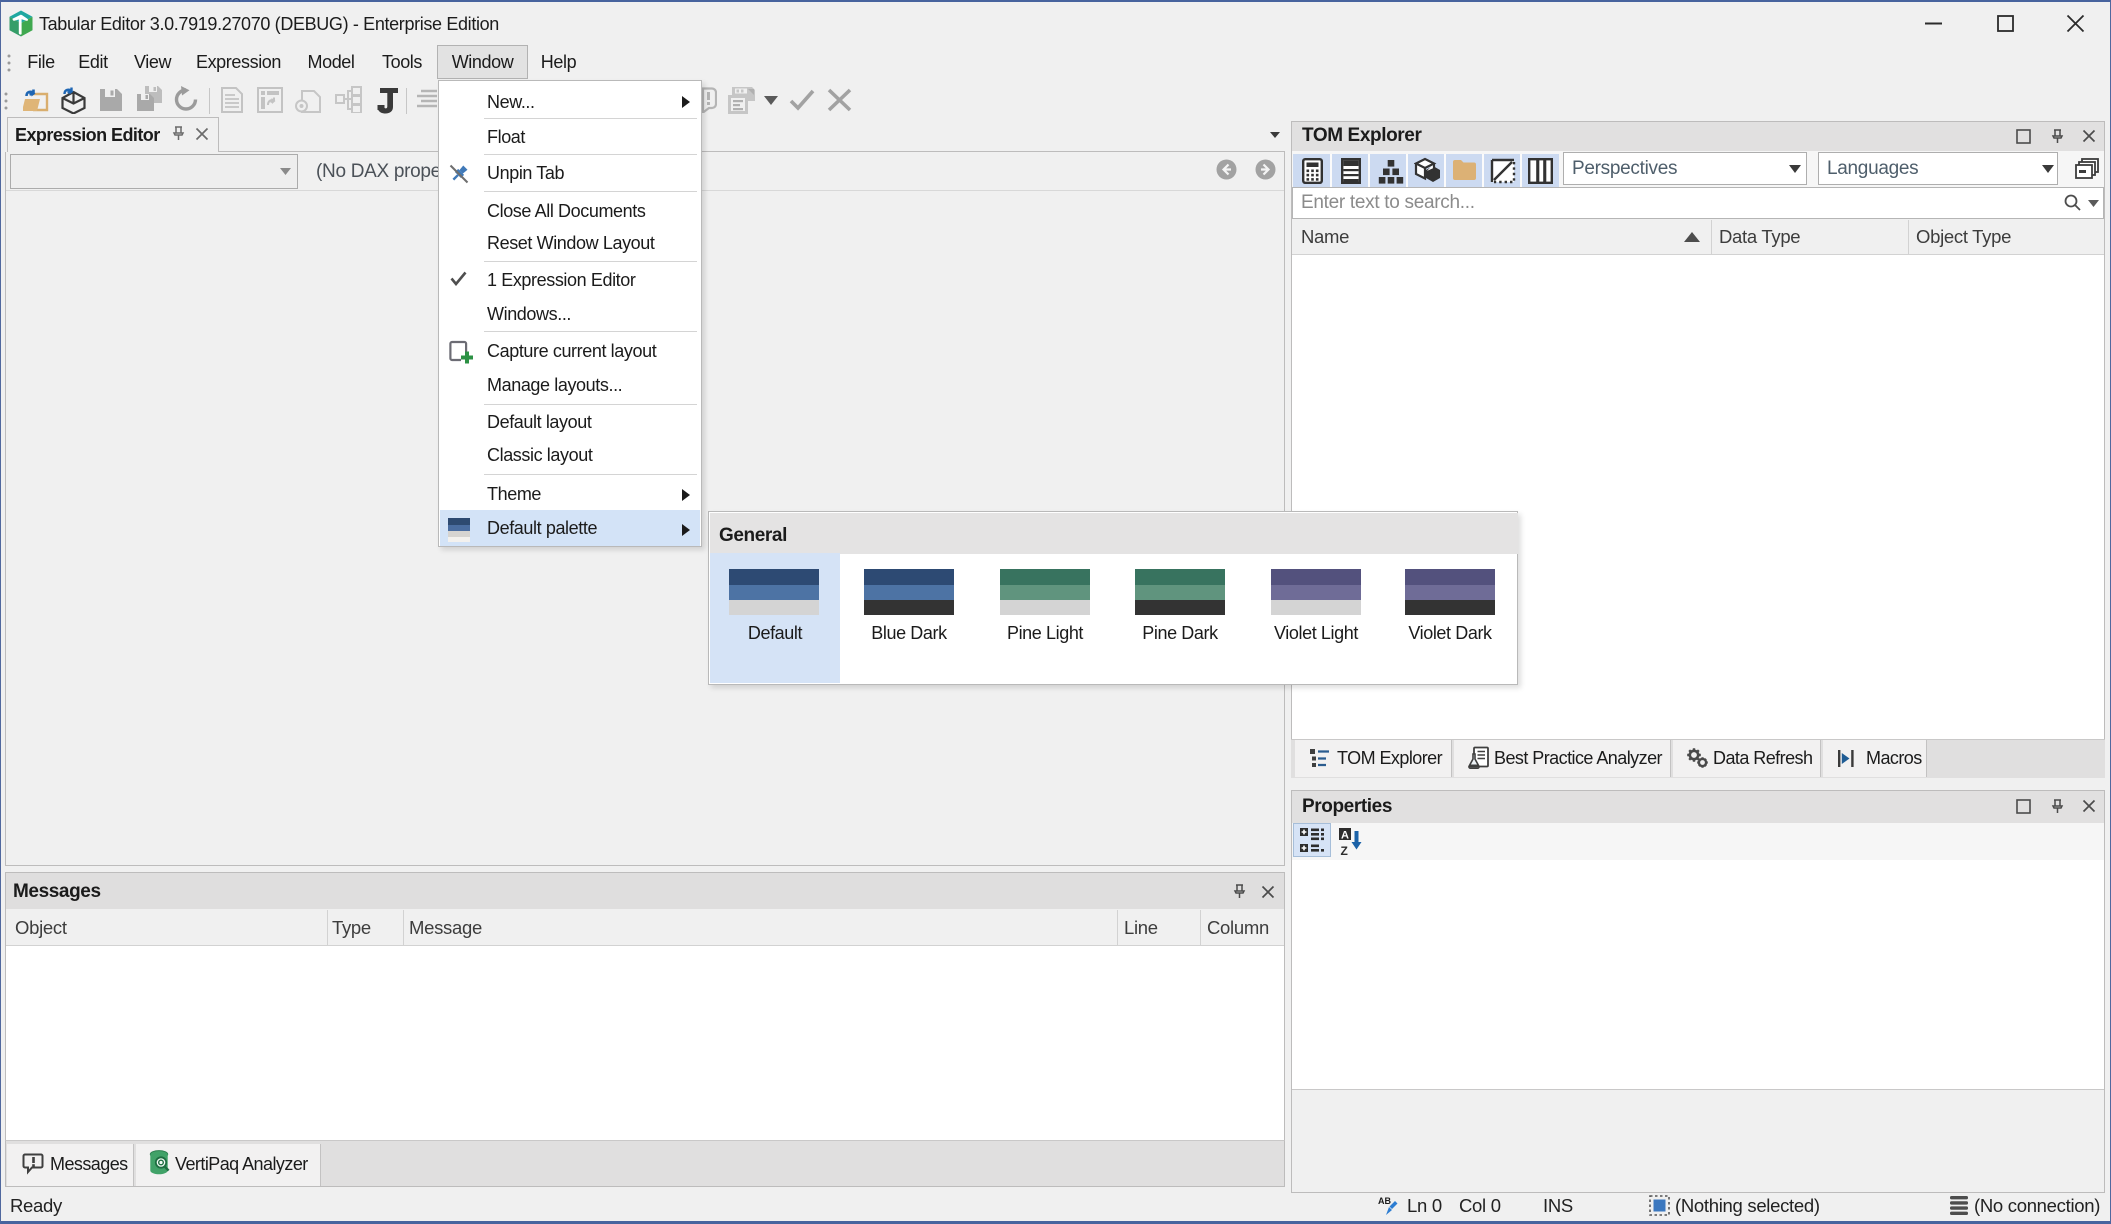 Image resolution: width=2111 pixels, height=1224 pixels. I want to click on svg-text: A, so click(1345, 836).